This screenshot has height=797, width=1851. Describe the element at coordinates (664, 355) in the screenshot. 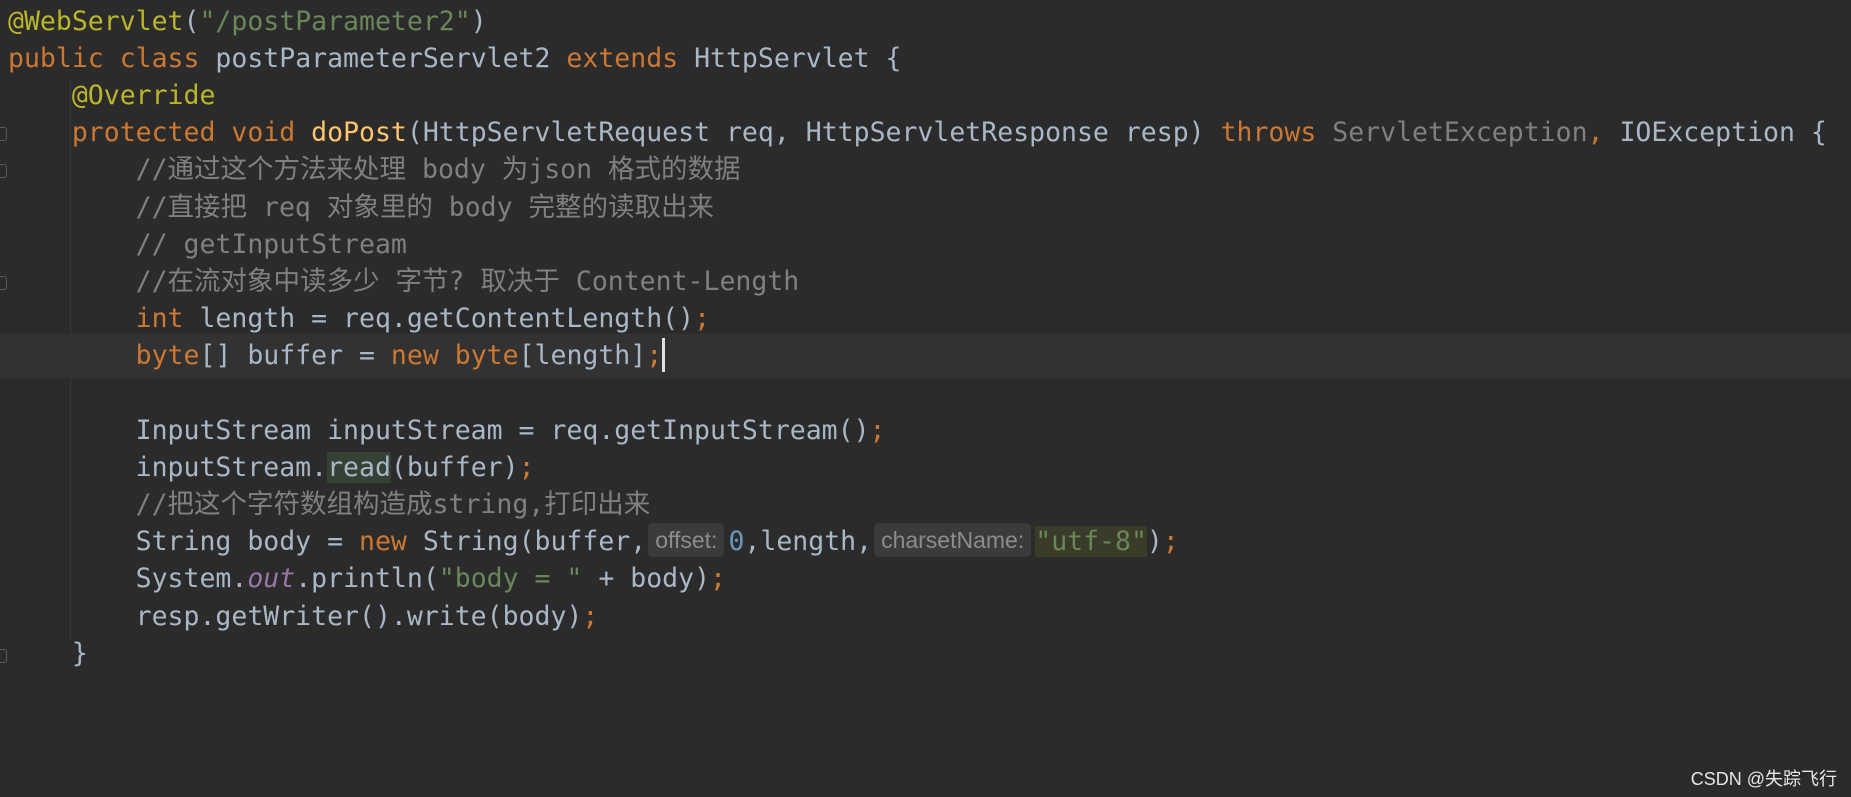

I see `text-caret` at that location.